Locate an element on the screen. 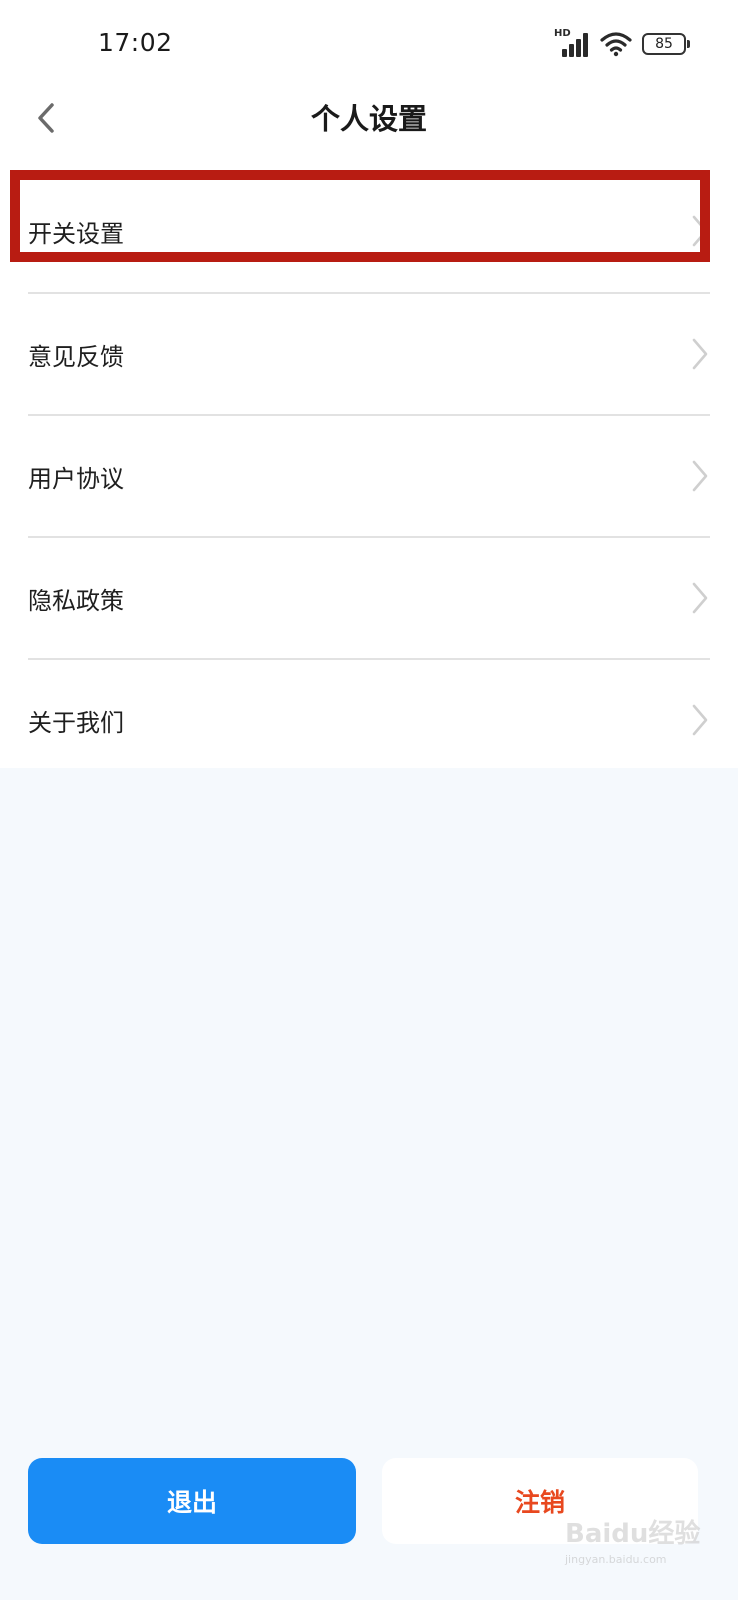 The height and width of the screenshot is (1600, 738). menu-item-label: 意见反馈 is located at coordinates (76, 356).